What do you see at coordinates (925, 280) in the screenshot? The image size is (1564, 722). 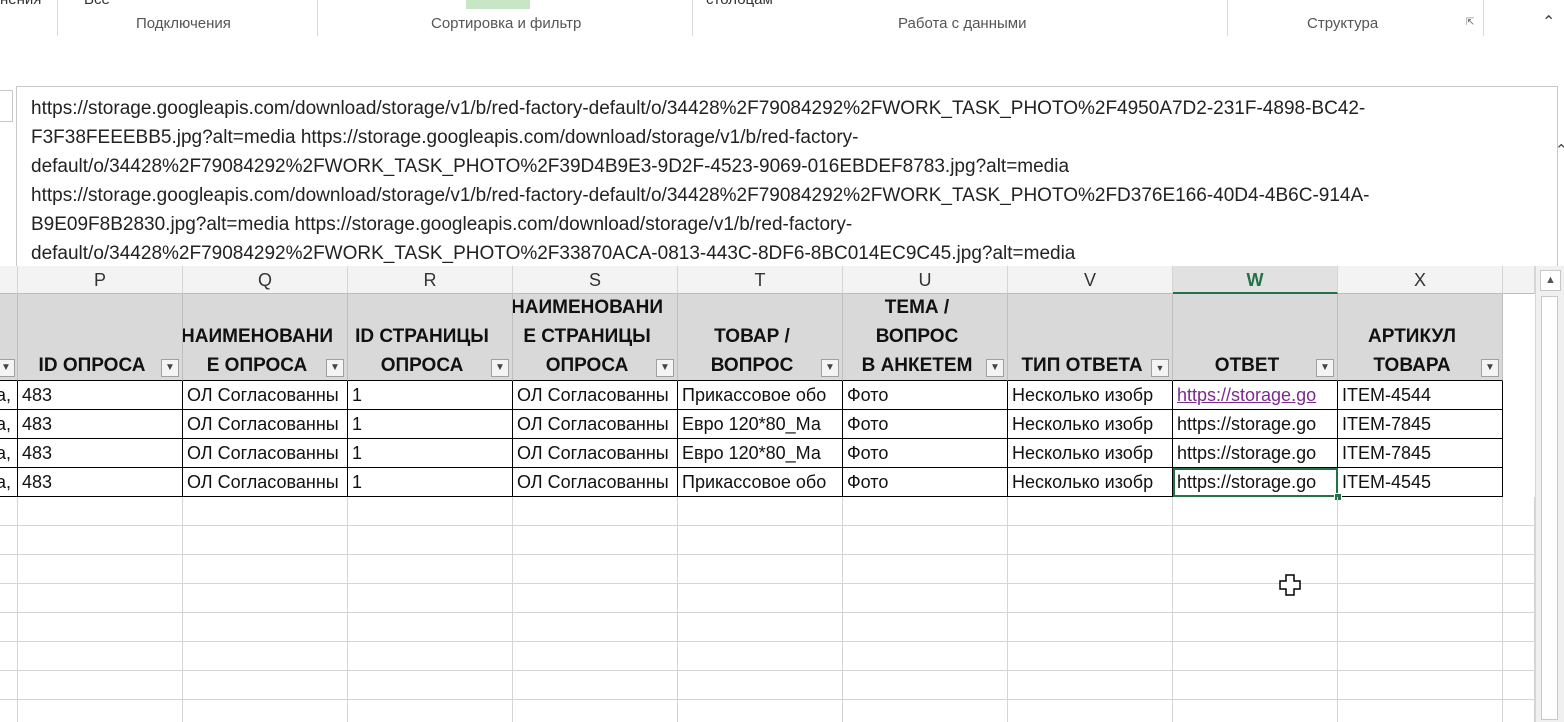 I see `column-header-u: U` at bounding box center [925, 280].